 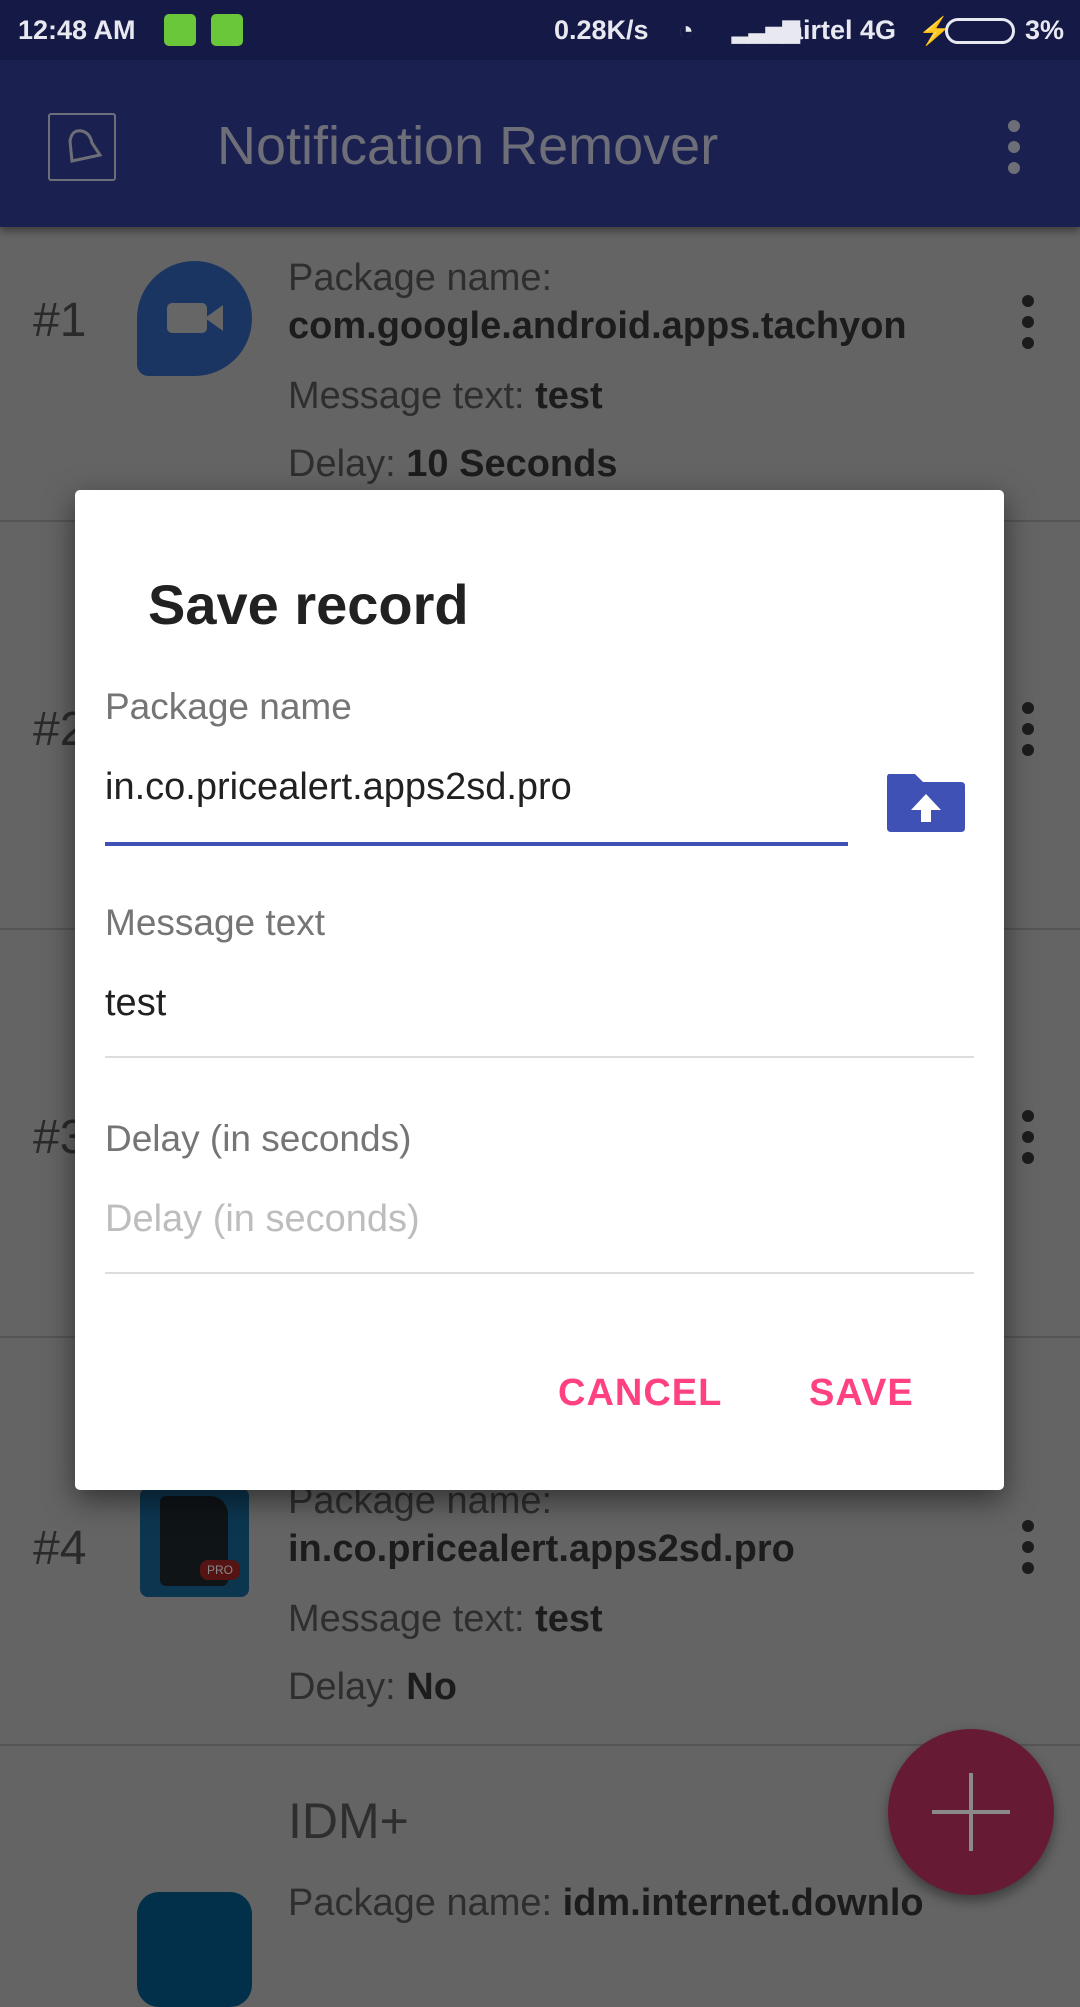 What do you see at coordinates (540, 30) in the screenshot?
I see `status-bar: 12:48 AM 0.28K/s ◔ ▂▃▅▇ airtel 4G ⚡ 3%` at bounding box center [540, 30].